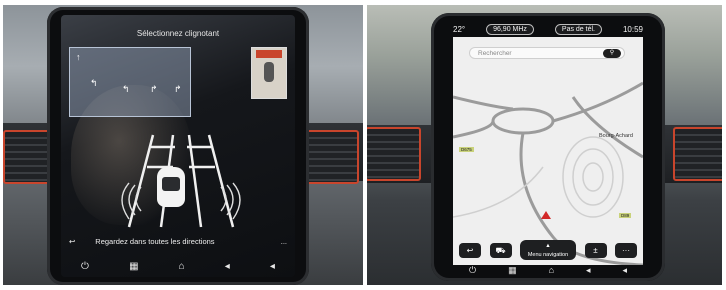  I want to click on indicator-arrow-icon: ↑, so click(78, 57).